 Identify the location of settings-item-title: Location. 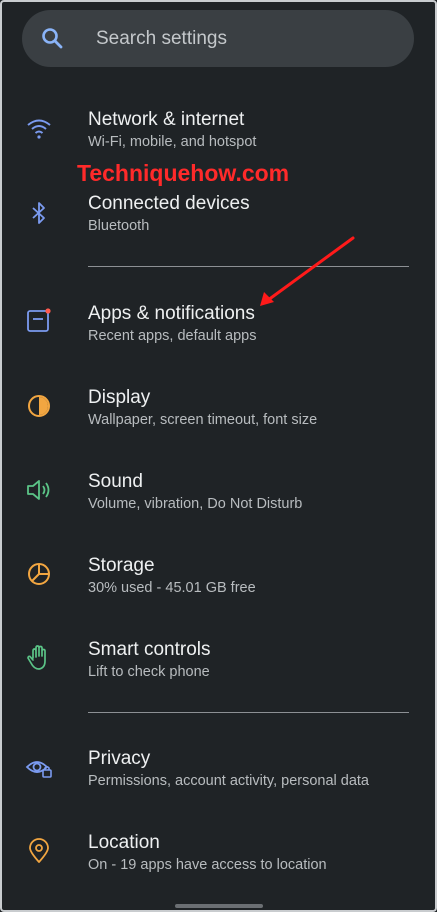
(124, 842).